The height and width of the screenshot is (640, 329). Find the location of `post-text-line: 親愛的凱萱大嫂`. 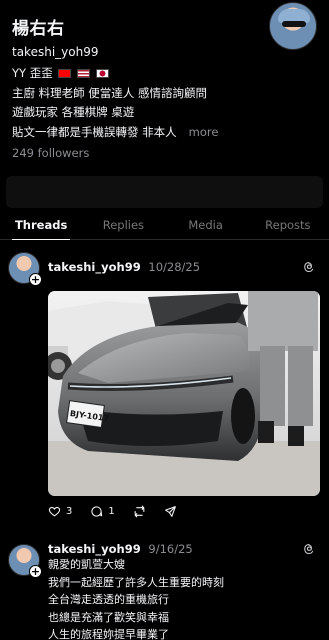

post-text-line: 親愛的凱萱大嫂 is located at coordinates (86, 564).